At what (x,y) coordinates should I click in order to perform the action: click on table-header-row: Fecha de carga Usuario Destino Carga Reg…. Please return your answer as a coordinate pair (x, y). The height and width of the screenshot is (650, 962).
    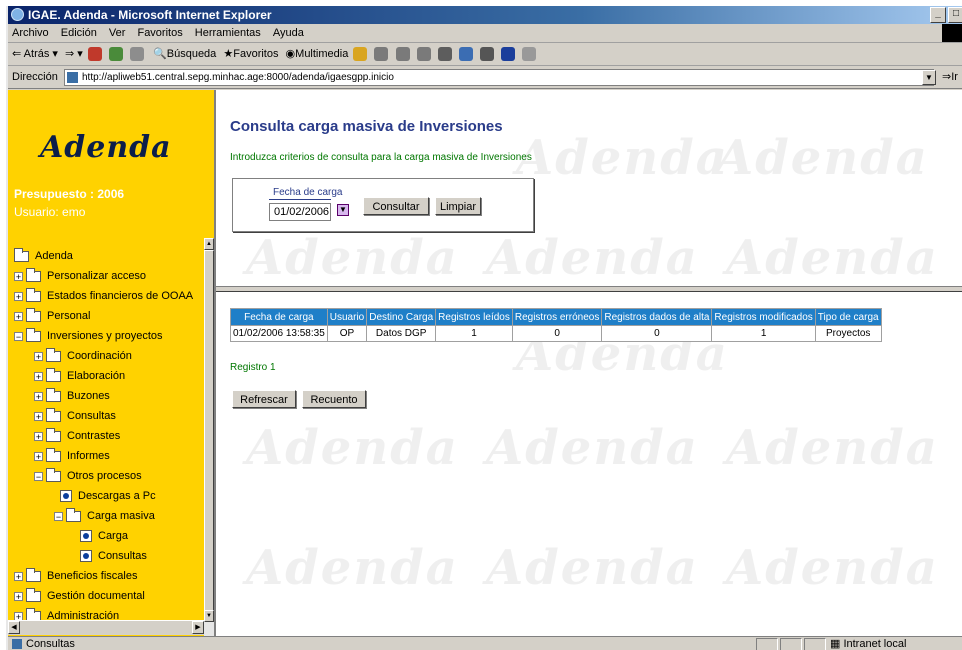
    Looking at the image, I should click on (556, 317).